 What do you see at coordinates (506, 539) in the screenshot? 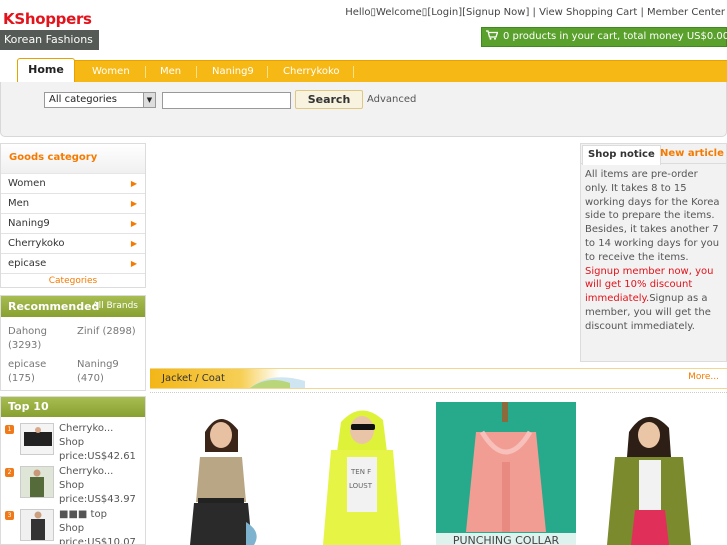
I see `product-caption: PUNCHING COLLAR` at bounding box center [506, 539].